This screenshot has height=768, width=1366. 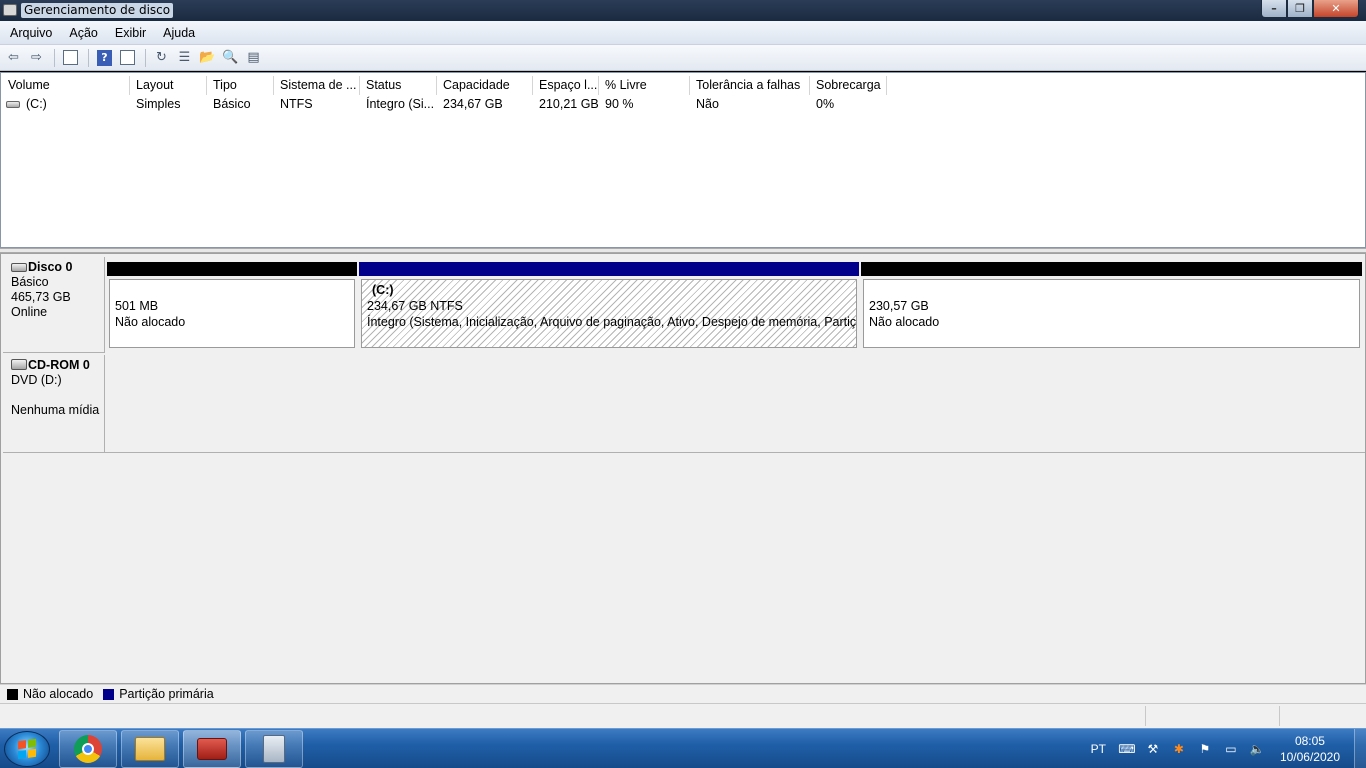 What do you see at coordinates (36, 104) in the screenshot?
I see `volume-name: (C:)` at bounding box center [36, 104].